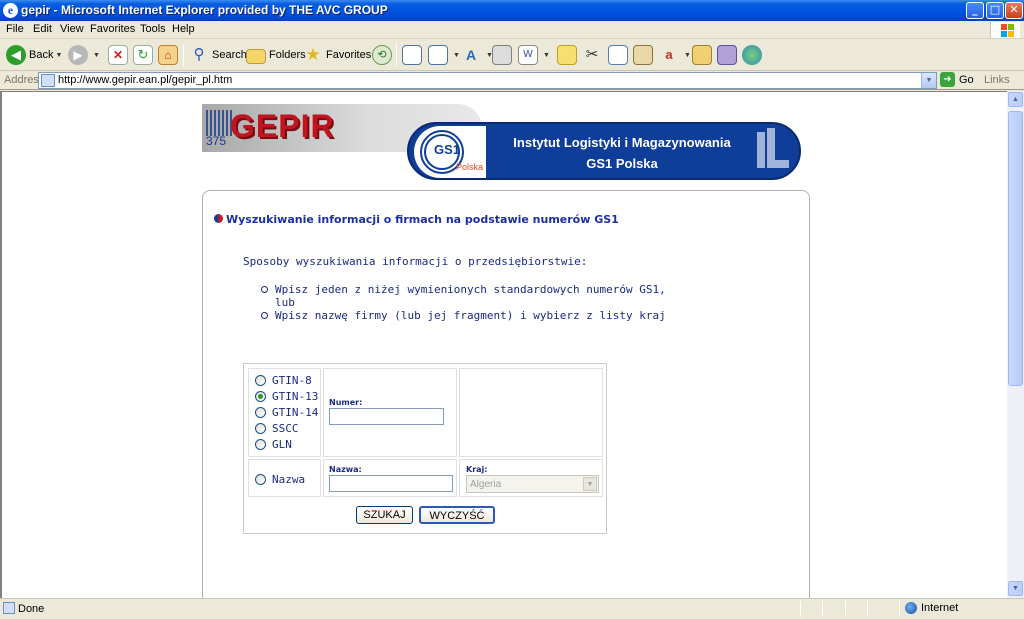  I want to click on radio-gtin-14: GTIN-14, so click(286, 412).